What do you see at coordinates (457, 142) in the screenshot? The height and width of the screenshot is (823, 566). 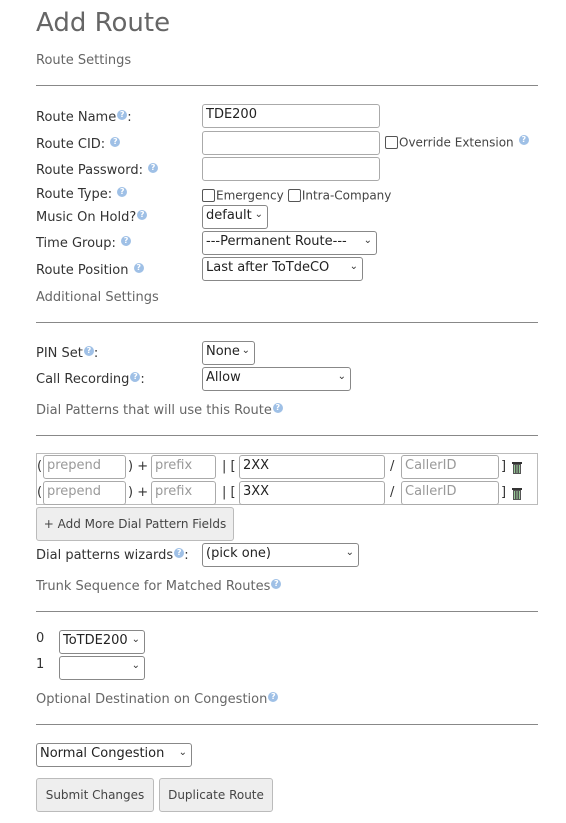 I see `override-extension-option: Override Extension ?` at bounding box center [457, 142].